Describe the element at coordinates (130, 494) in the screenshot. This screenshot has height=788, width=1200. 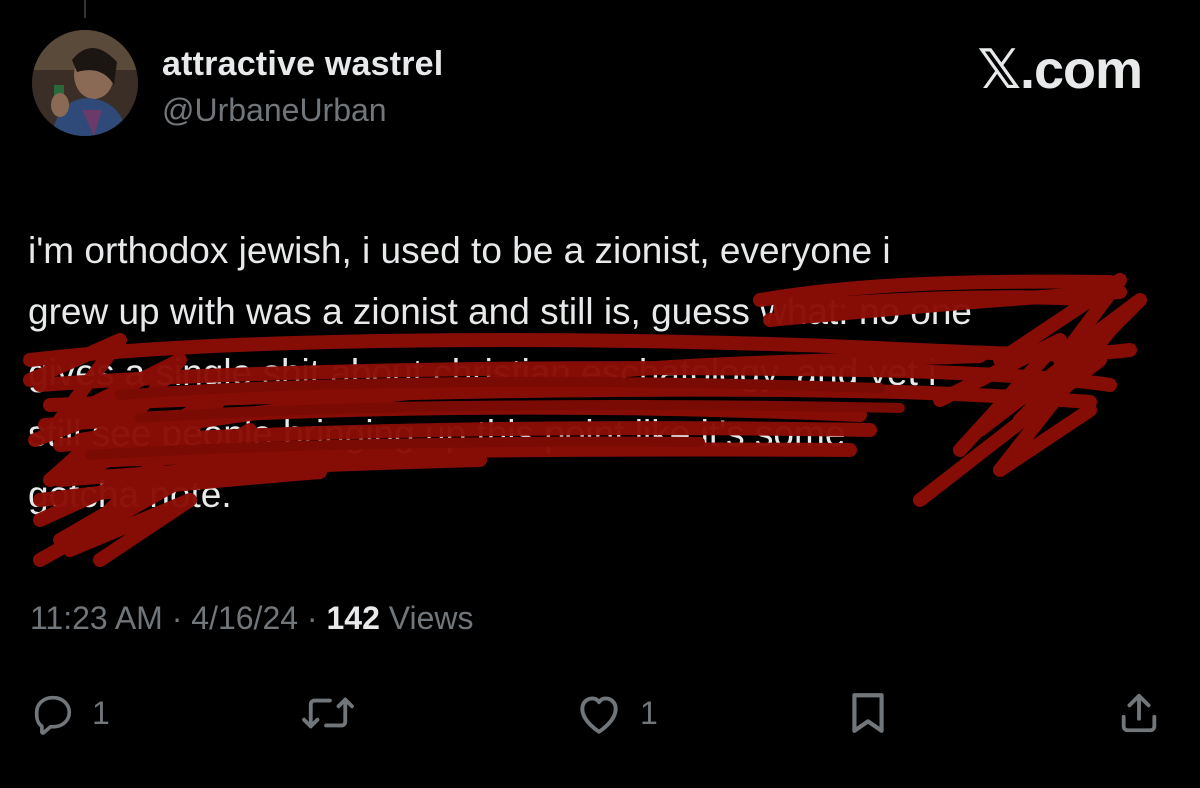
I see `tweet-line: gotcha note.` at that location.